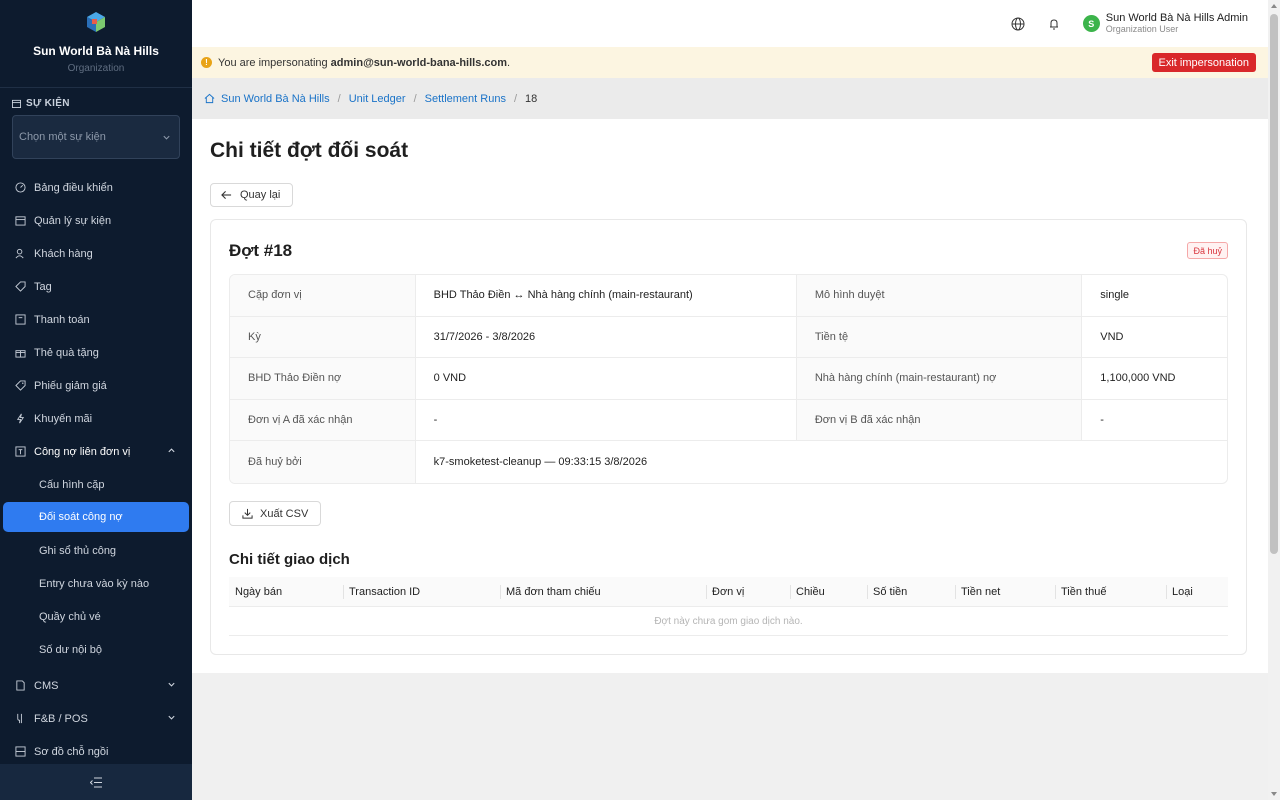 The image size is (1280, 800). I want to click on scroll-thumb, so click(1274, 284).